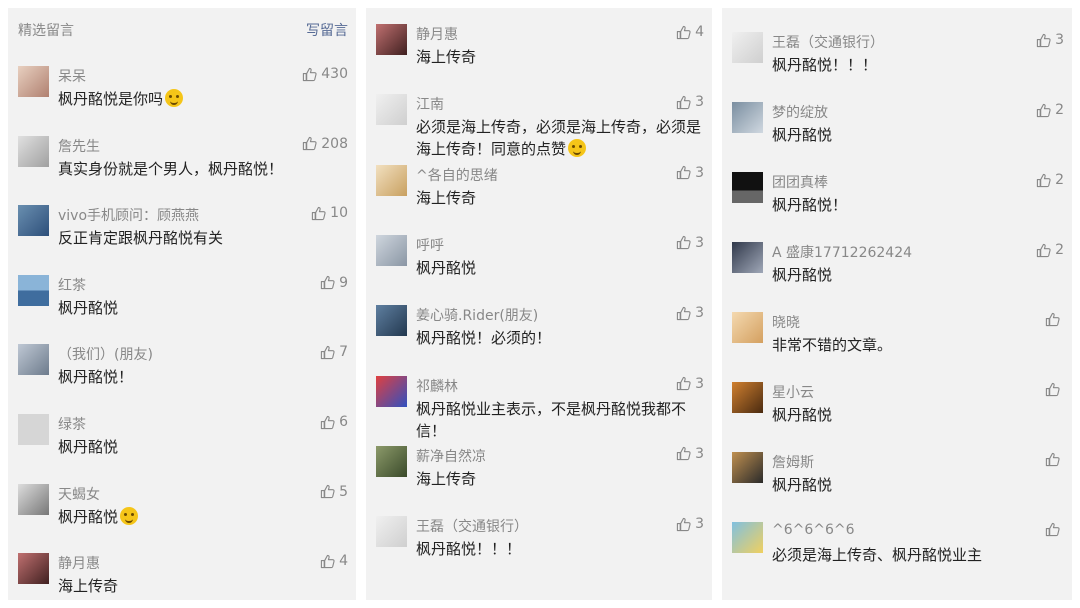 The height and width of the screenshot is (608, 1080). What do you see at coordinates (469, 549) in the screenshot?
I see `comment-text-content: 枫丹酩悦！！！` at bounding box center [469, 549].